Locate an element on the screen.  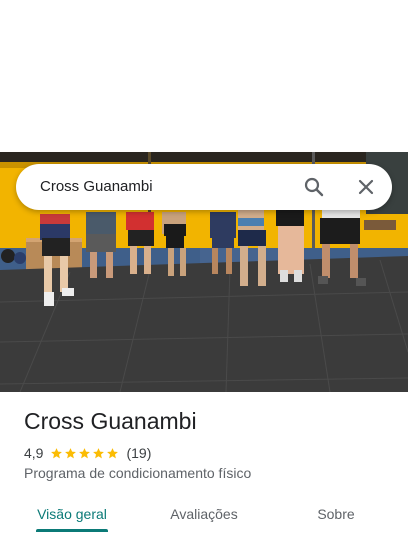
place-tabs: Visão geral Avaliações Sobre is located at coordinates (204, 516).